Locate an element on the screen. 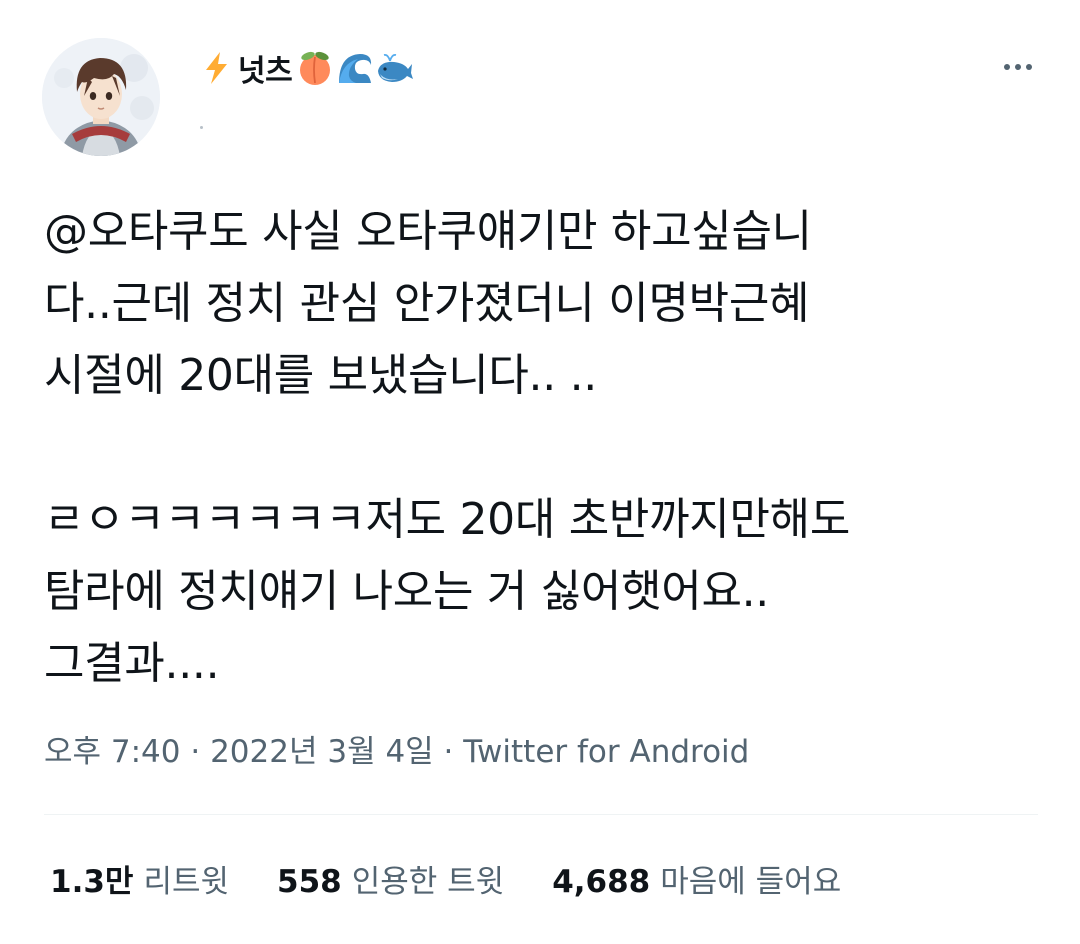 This screenshot has height=944, width=1080. wave-icon is located at coordinates (355, 68).